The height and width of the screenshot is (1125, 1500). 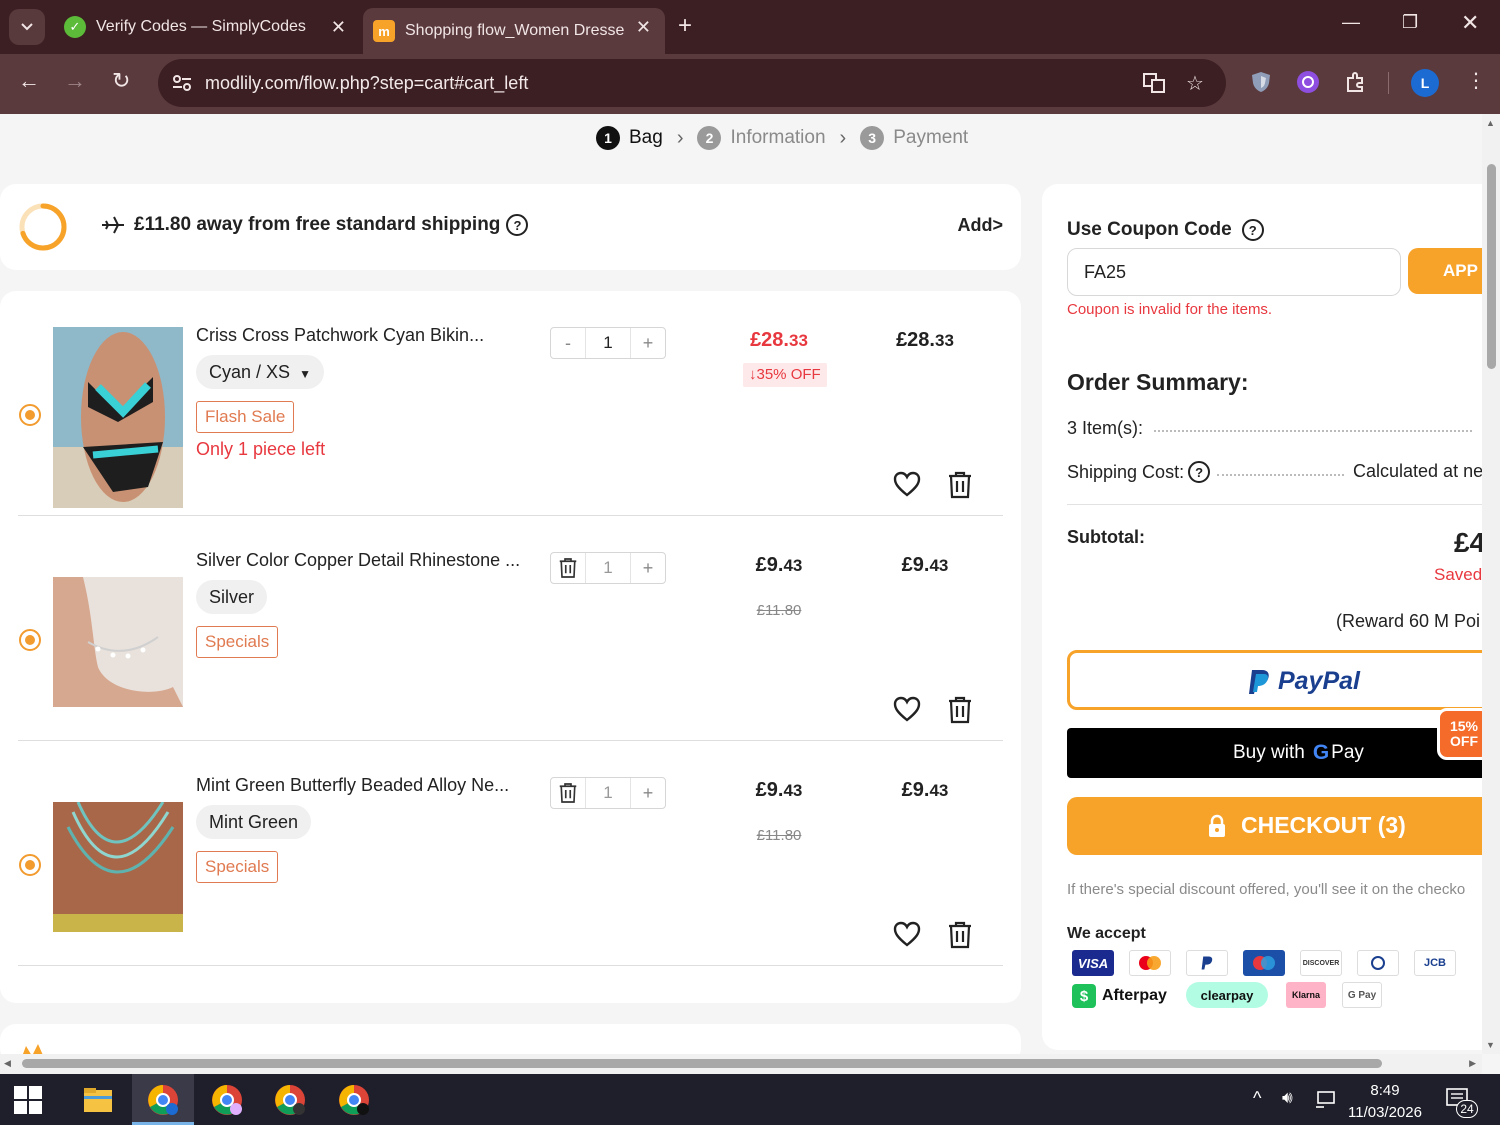 What do you see at coordinates (1490, 123) in the screenshot?
I see `scroll-up-icon: ▲` at bounding box center [1490, 123].